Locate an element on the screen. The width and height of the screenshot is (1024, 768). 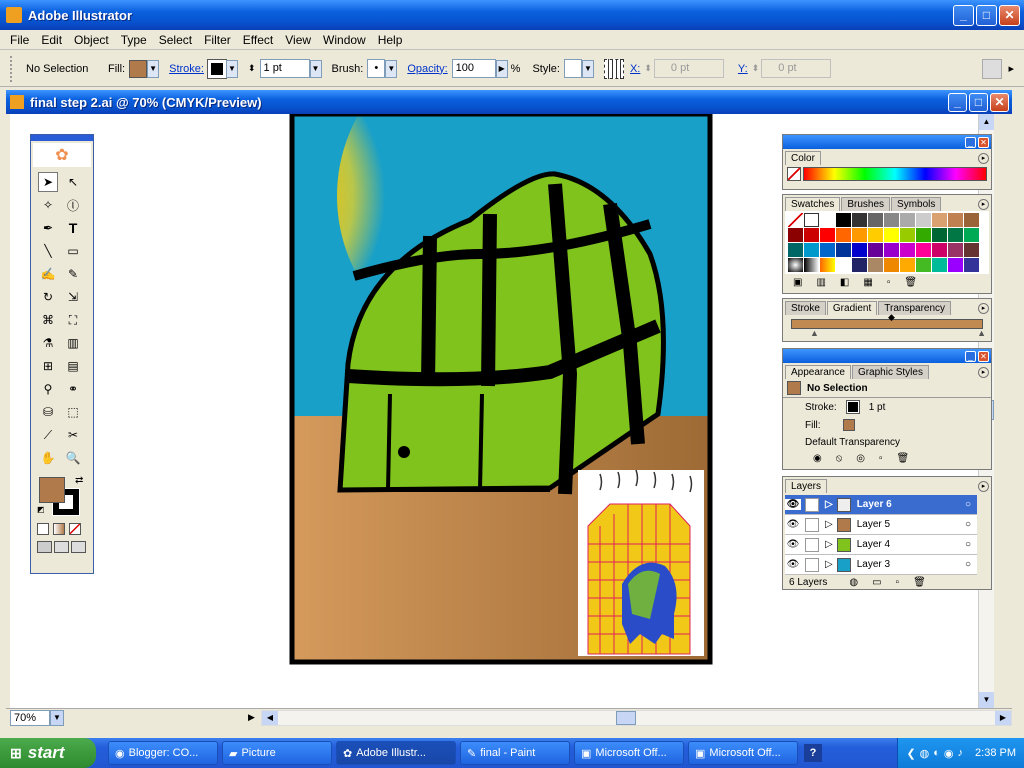
menu-window: Window is located at coordinates (344, 40).